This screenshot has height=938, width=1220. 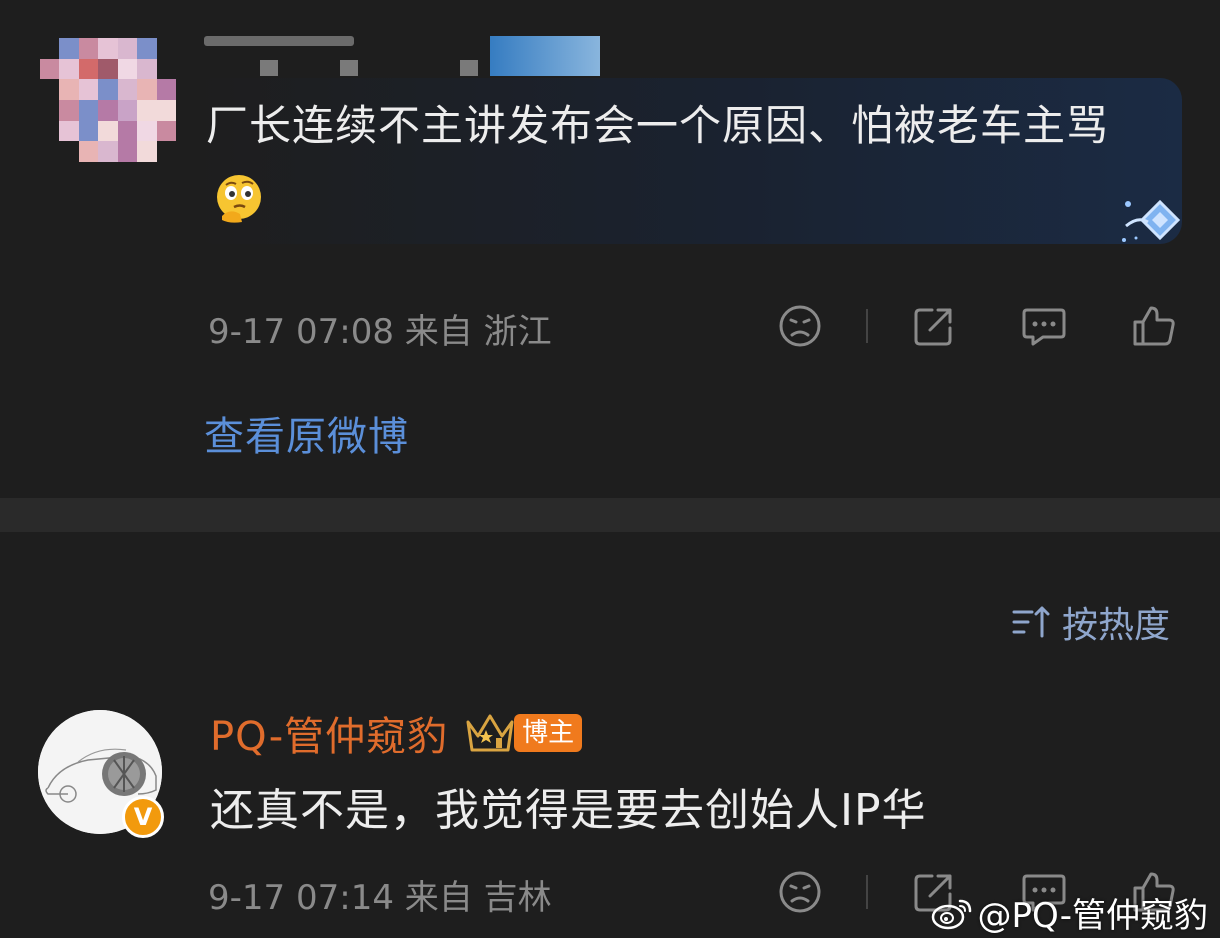 I want to click on view-original-link: 查看原微博, so click(x=306, y=433).